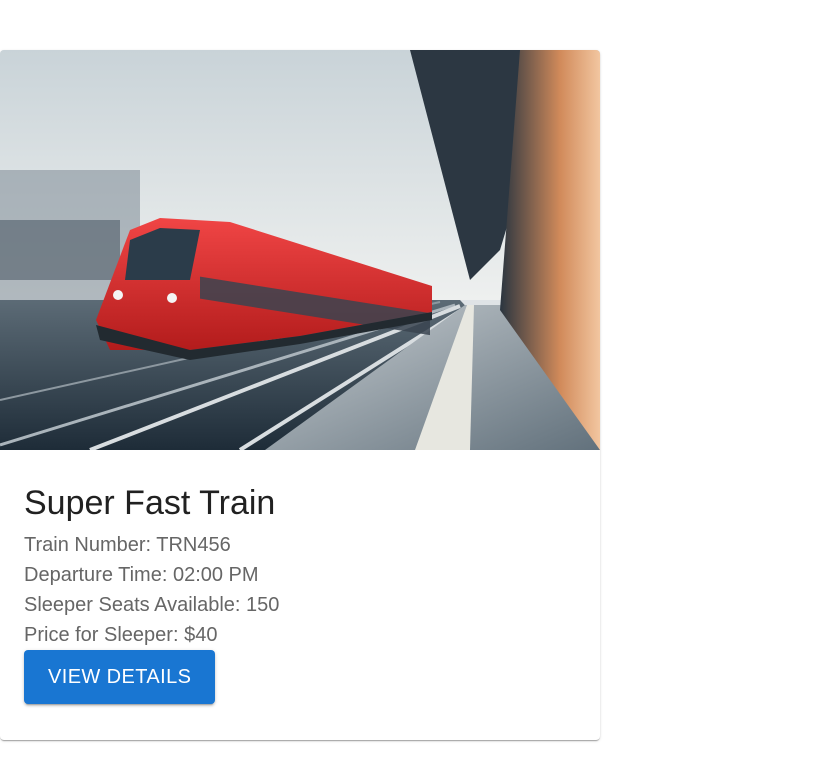  What do you see at coordinates (120, 677) in the screenshot?
I see `view-details-button: View Details` at bounding box center [120, 677].